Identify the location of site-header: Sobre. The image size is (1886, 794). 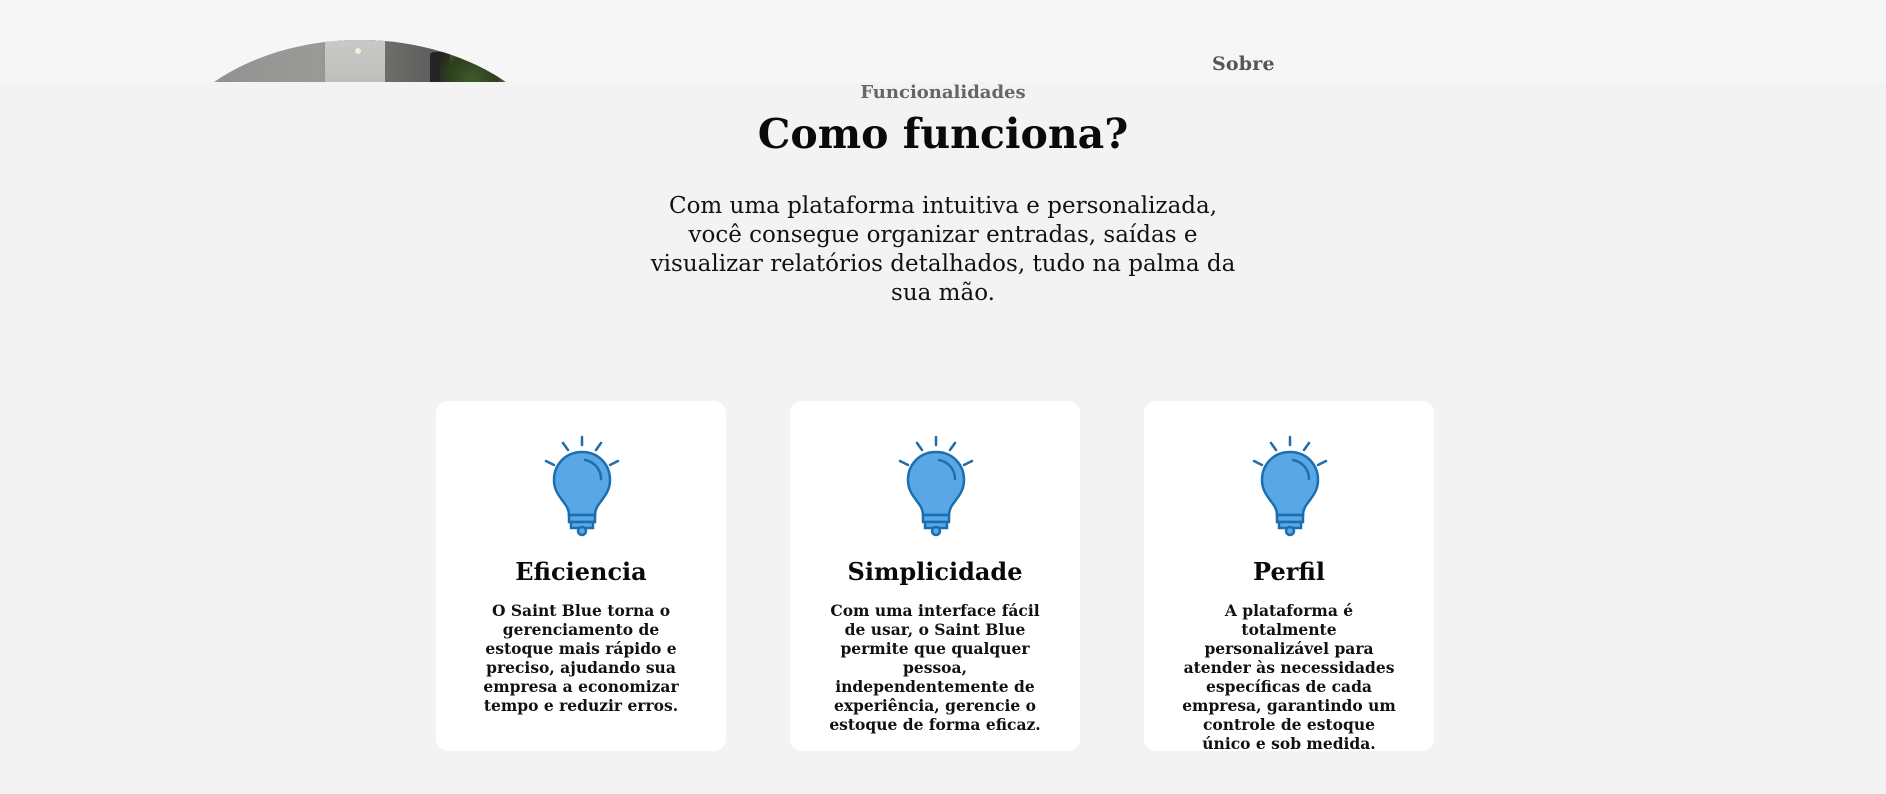
(943, 41).